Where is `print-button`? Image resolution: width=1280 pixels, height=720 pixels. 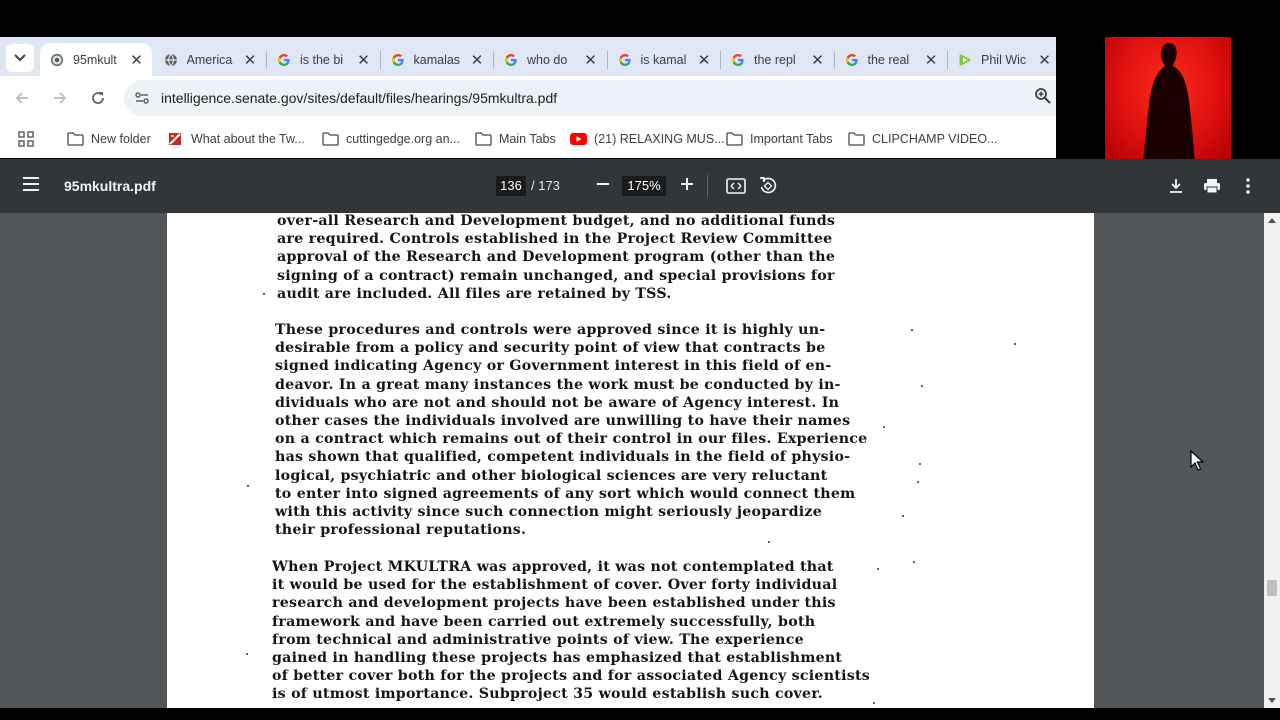
print-button is located at coordinates (1212, 186).